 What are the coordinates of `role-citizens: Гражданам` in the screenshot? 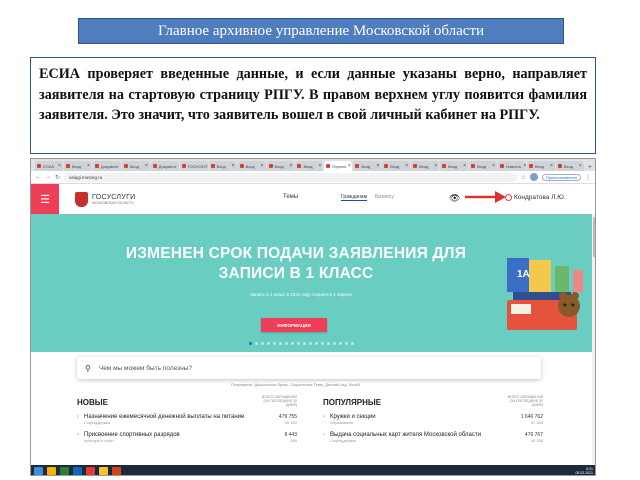 It's located at (354, 197).